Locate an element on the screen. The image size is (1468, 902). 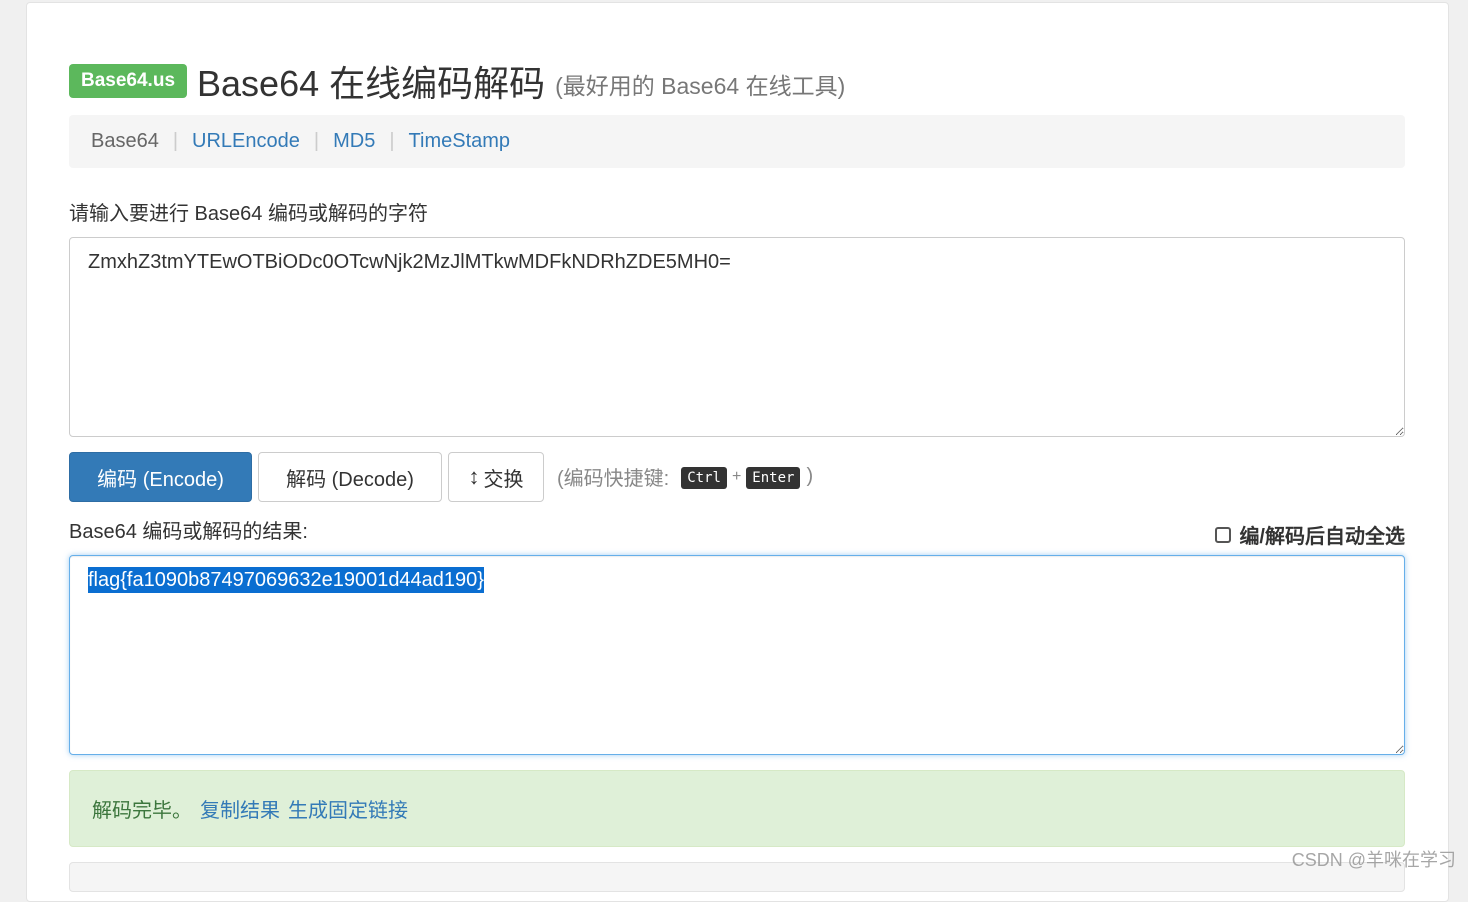
shortcut-suffix: ) is located at coordinates (810, 476).